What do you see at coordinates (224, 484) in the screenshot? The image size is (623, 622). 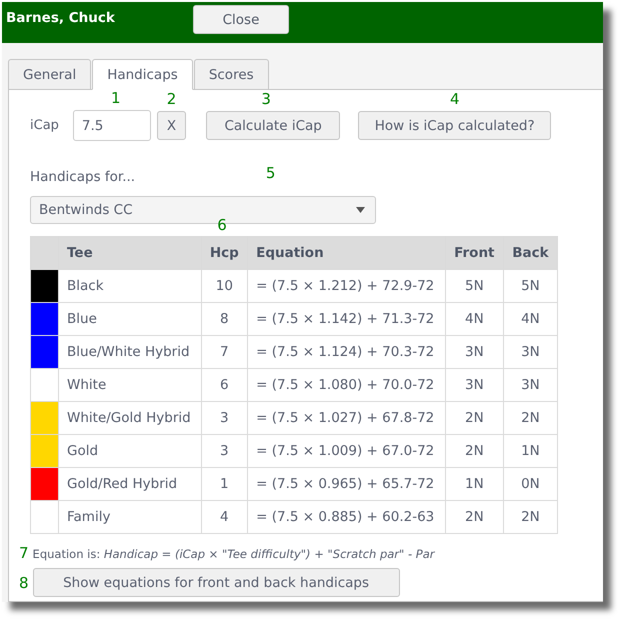 I see `table-cell: 1` at bounding box center [224, 484].